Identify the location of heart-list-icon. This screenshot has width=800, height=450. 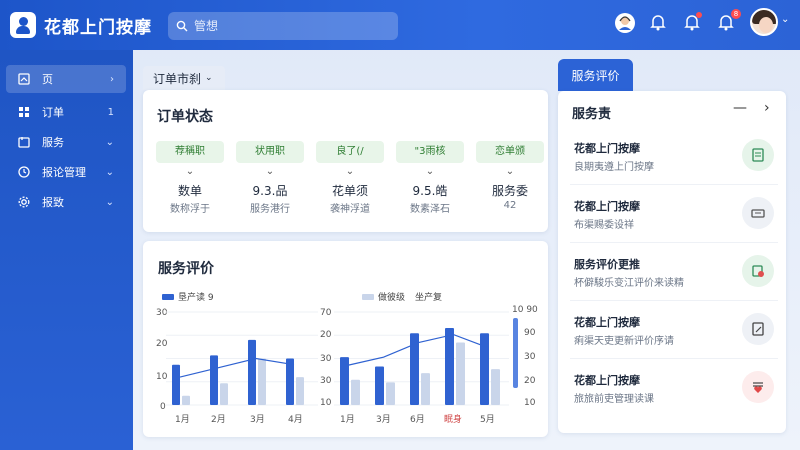
(758, 387).